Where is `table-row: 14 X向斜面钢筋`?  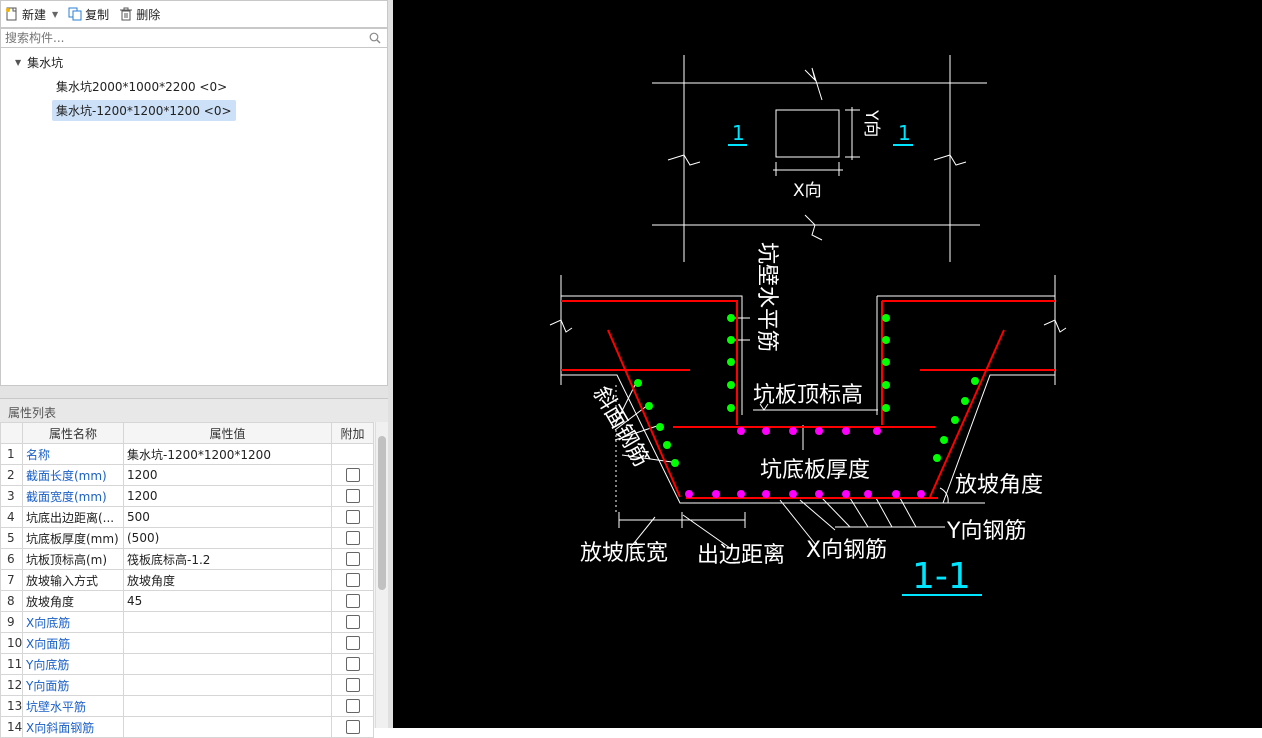
table-row: 14 X向斜面钢筋 is located at coordinates (187, 727).